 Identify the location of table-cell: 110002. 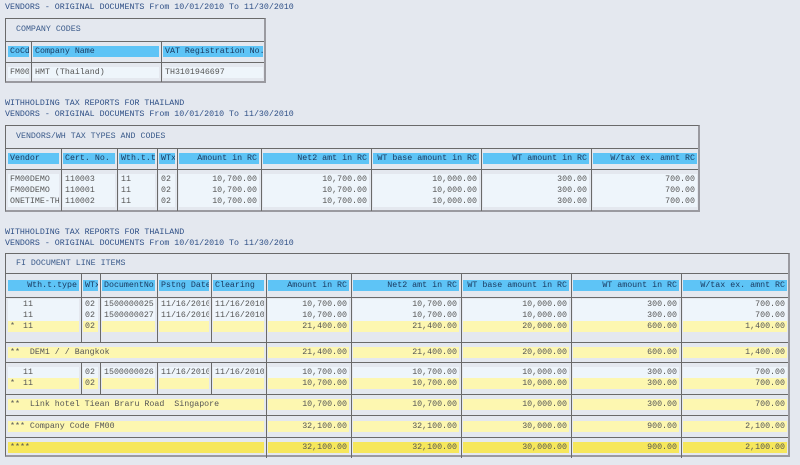
(89, 201).